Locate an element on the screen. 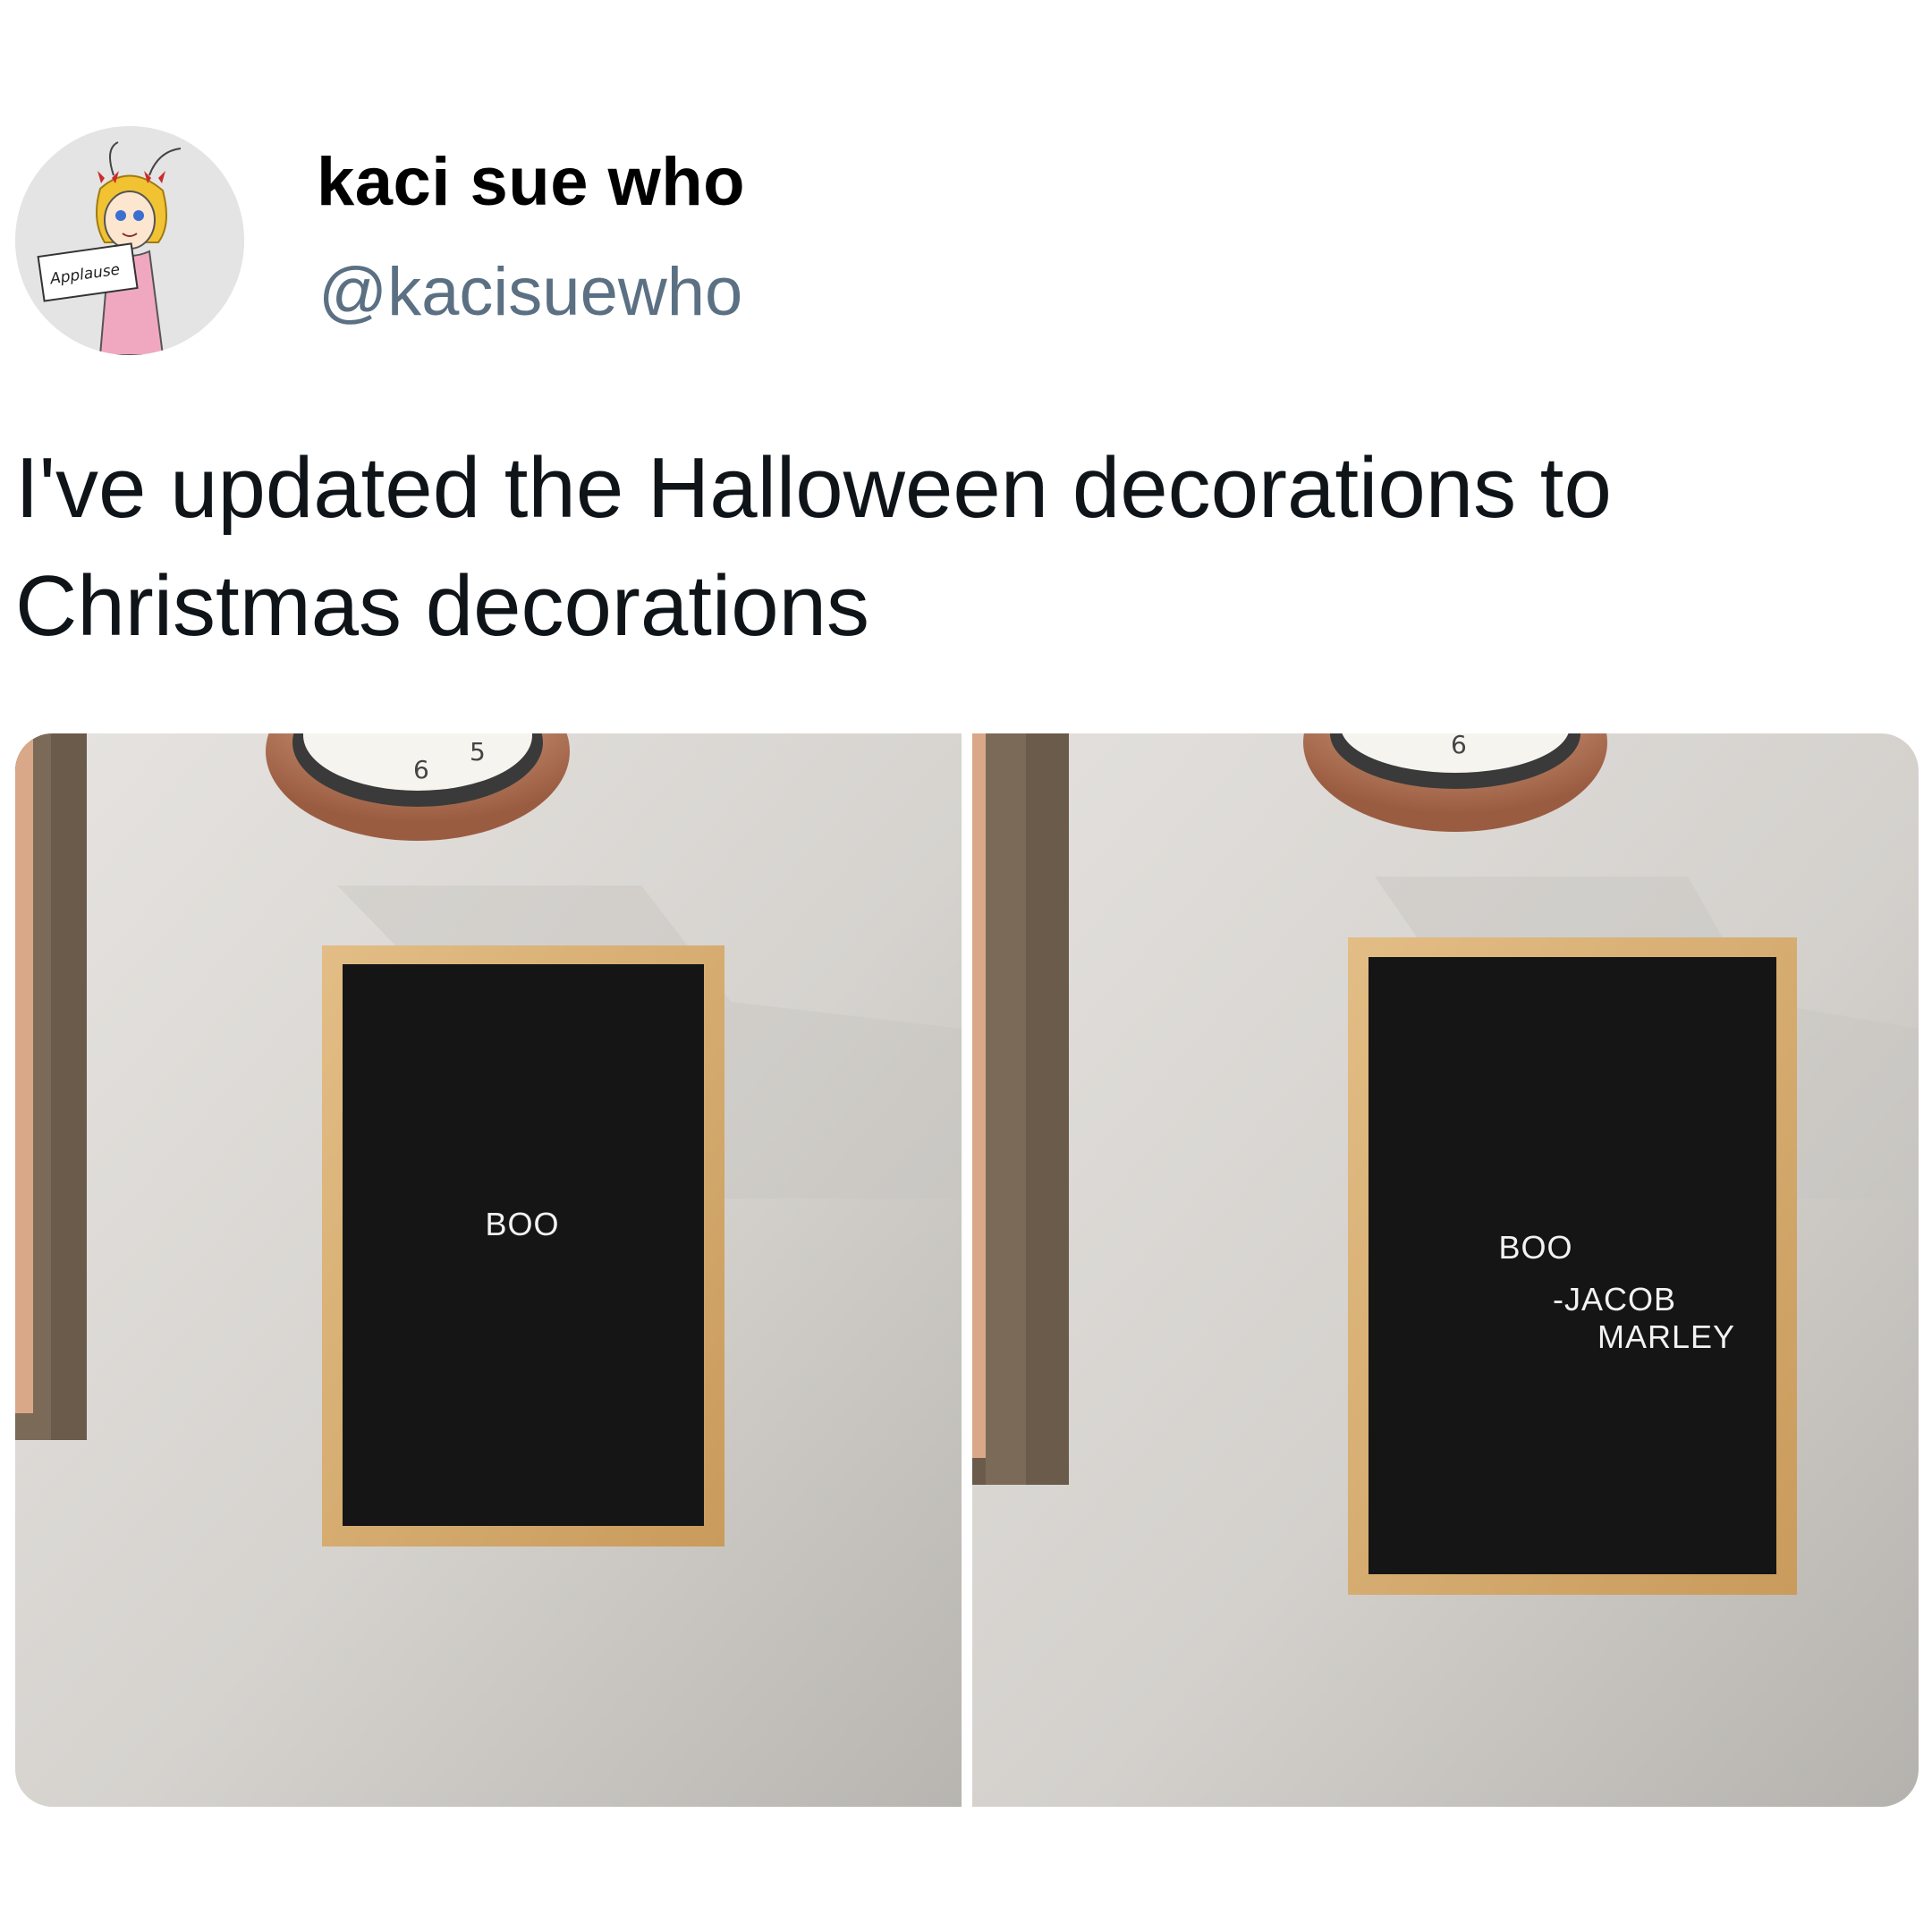 The width and height of the screenshot is (1932, 1932). user-handle: @kacisuewho is located at coordinates (530, 292).